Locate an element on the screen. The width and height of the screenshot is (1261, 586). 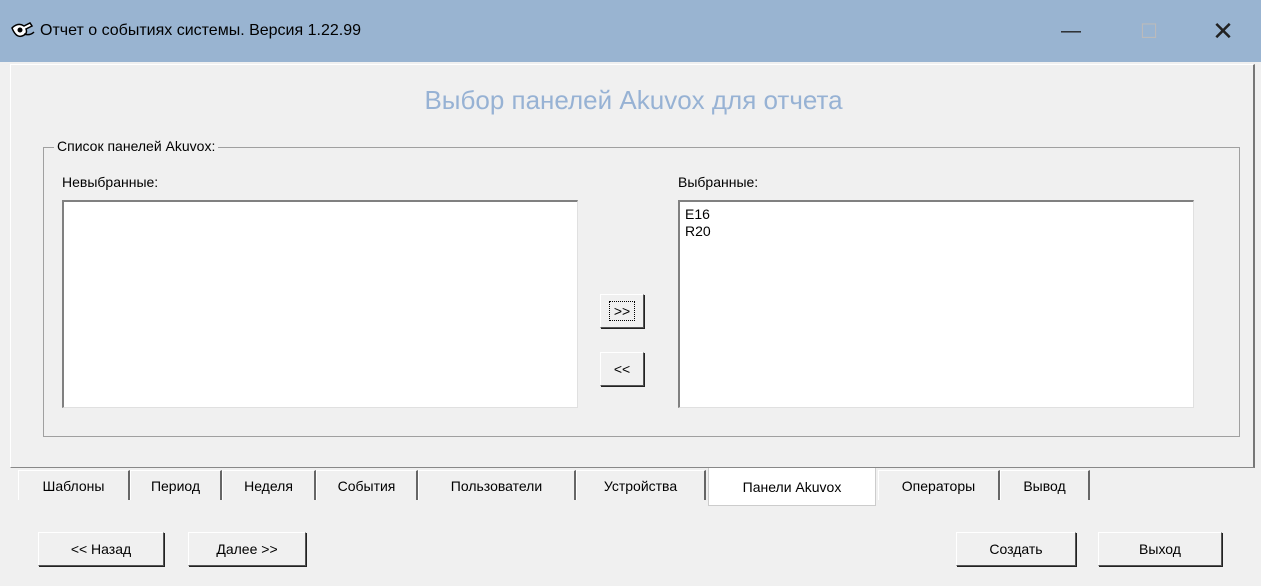
tab-label: Панели Akuvox is located at coordinates (792, 486).